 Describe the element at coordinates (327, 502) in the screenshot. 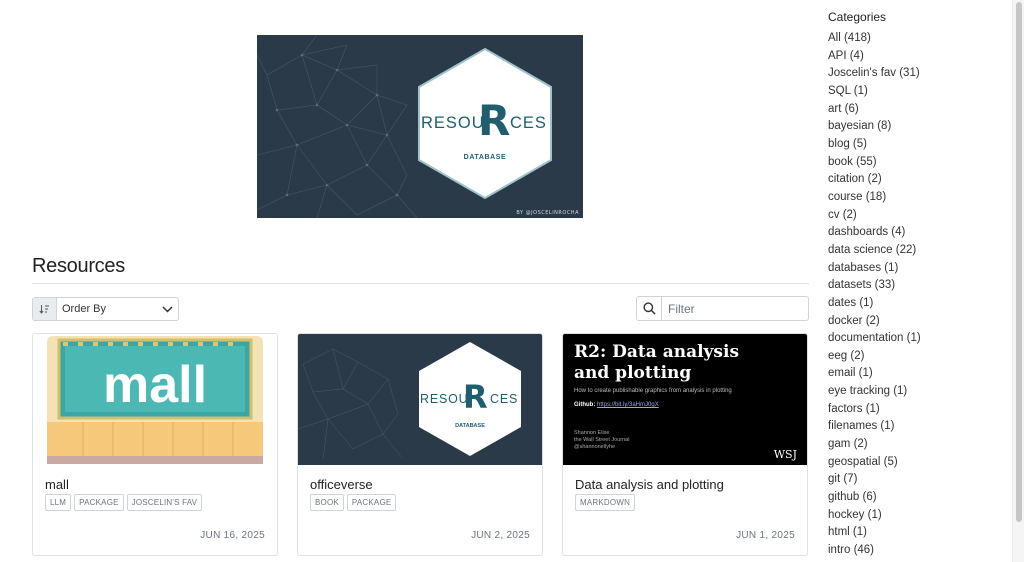

I see `tag: BOOK` at that location.